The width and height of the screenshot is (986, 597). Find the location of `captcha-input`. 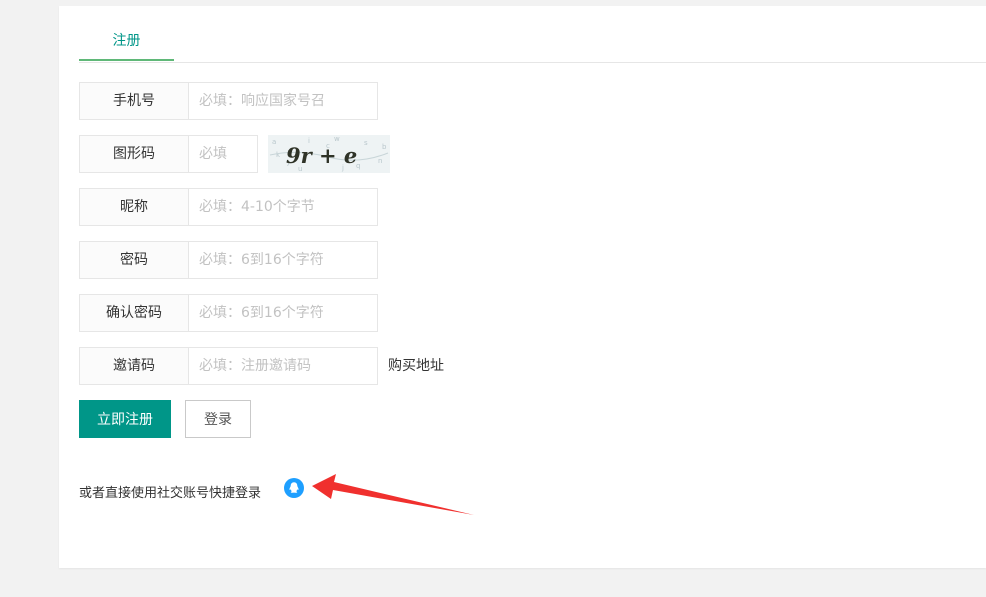

captcha-input is located at coordinates (223, 154).